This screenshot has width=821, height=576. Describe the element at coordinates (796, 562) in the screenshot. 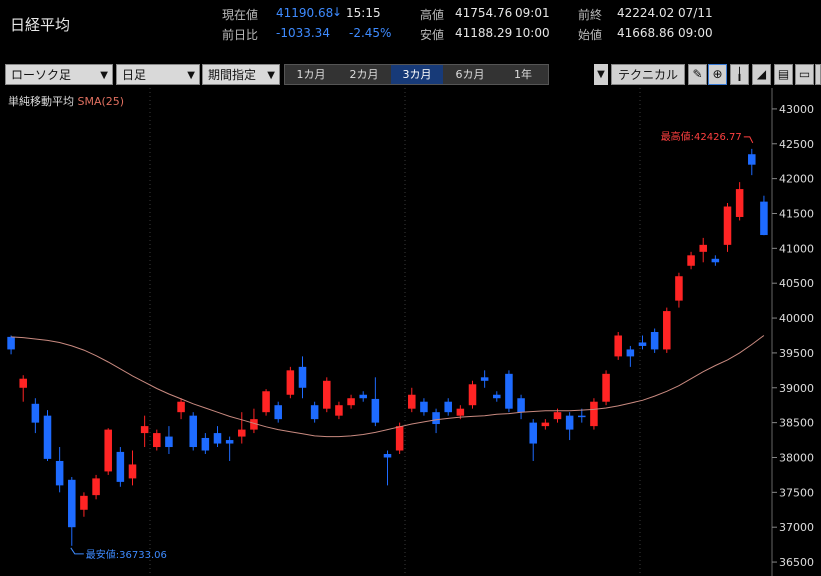

I see `price-tick-label: 36500` at that location.